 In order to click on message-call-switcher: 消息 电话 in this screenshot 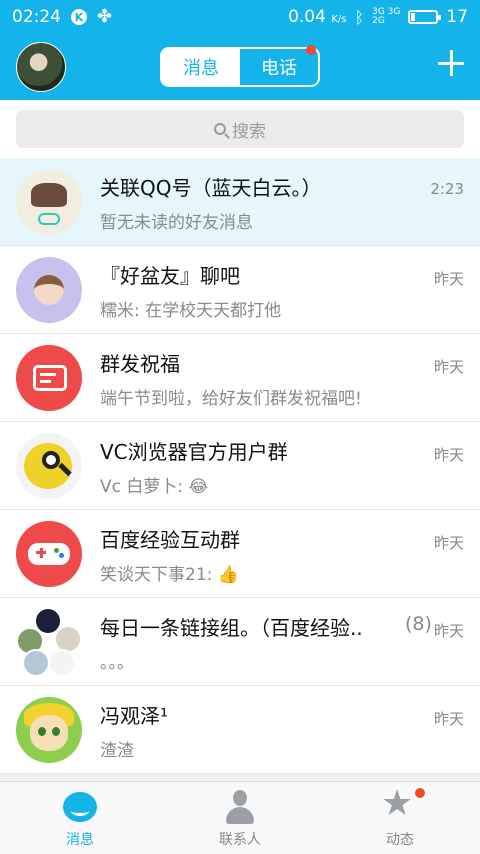, I will do `click(240, 66)`.